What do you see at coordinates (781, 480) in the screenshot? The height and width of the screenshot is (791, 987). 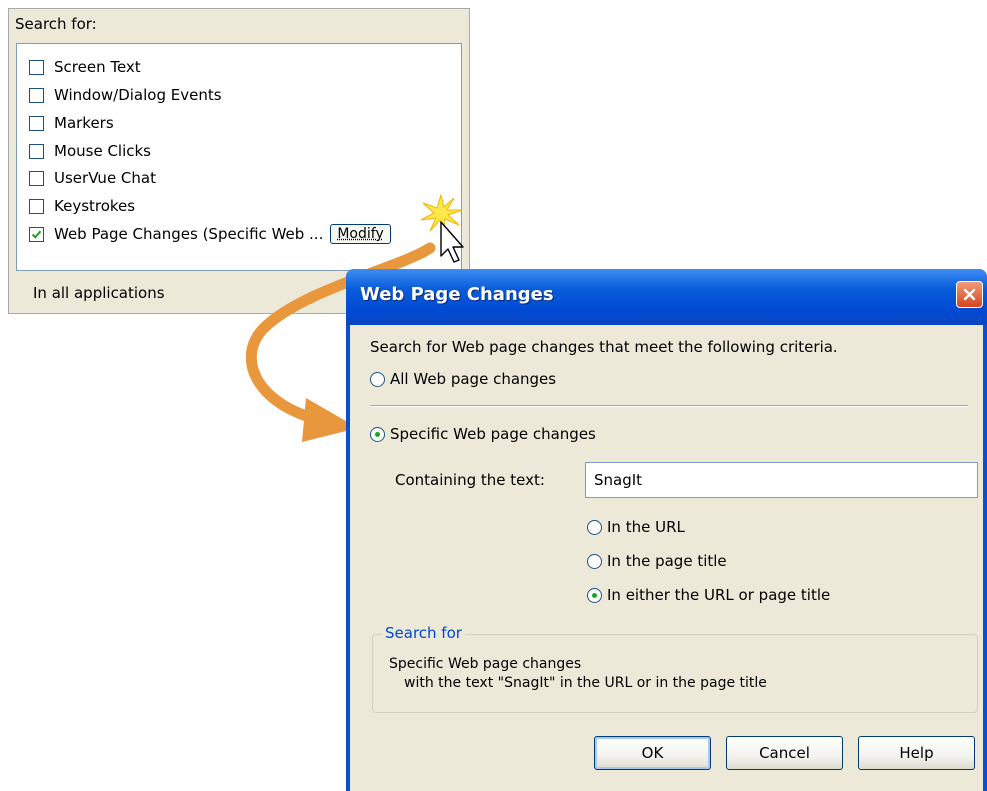 I see `containing-text-input` at bounding box center [781, 480].